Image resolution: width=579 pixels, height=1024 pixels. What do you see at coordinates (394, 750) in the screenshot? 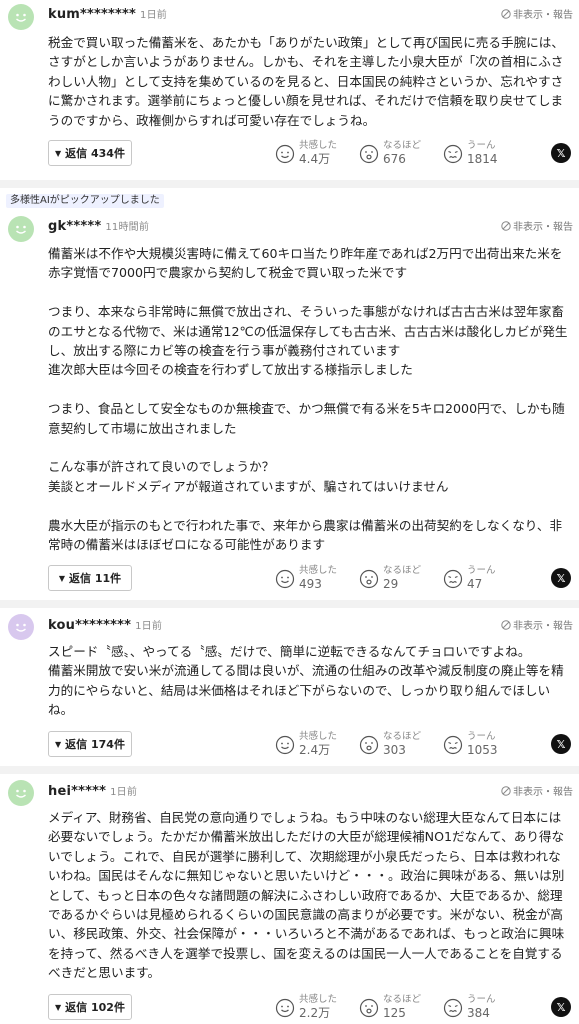
I see `insight-count: 303` at bounding box center [394, 750].